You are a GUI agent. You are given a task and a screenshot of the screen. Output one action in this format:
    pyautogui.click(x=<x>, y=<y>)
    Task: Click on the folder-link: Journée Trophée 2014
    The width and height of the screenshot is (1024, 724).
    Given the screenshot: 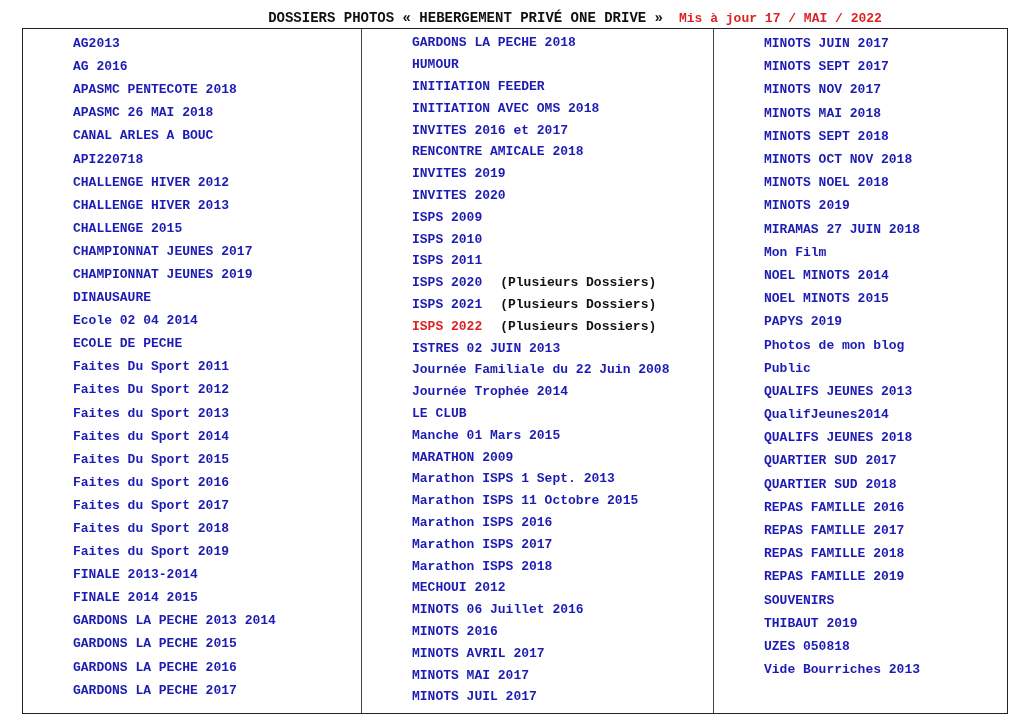 What is the action you would take?
    pyautogui.click(x=490, y=392)
    